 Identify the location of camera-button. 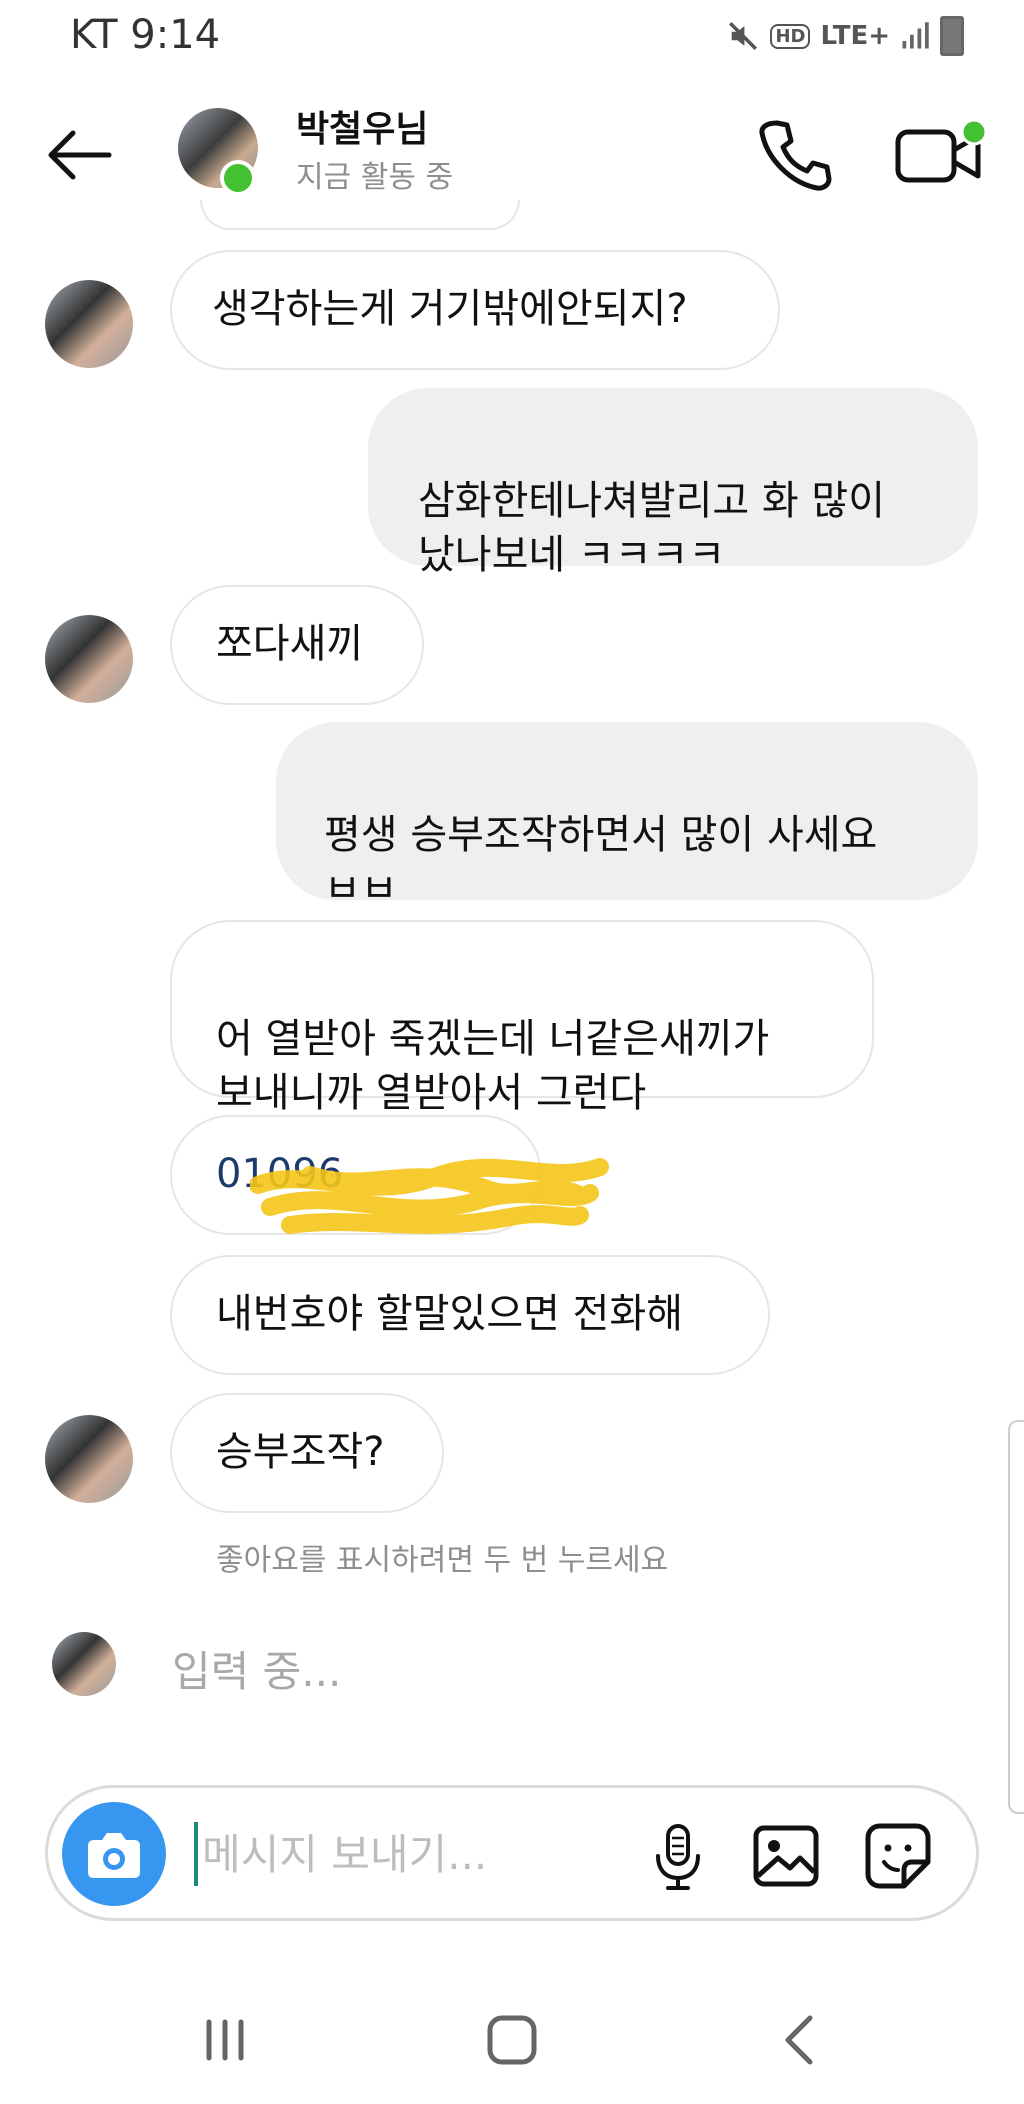
(114, 1854).